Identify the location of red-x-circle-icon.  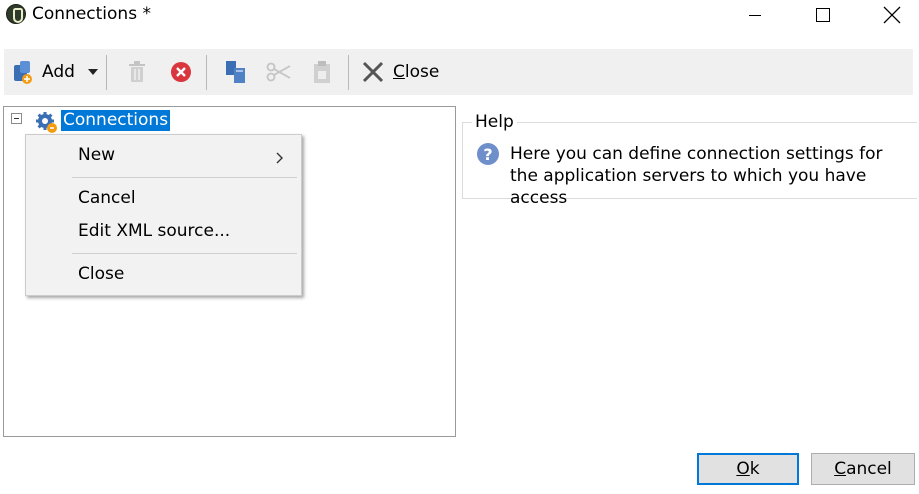
(181, 72).